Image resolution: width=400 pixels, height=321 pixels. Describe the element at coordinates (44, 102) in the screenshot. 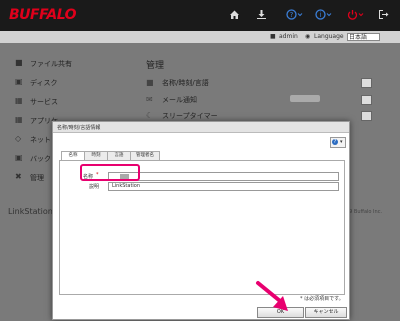

I see `sidebar-item-label: サービス` at that location.